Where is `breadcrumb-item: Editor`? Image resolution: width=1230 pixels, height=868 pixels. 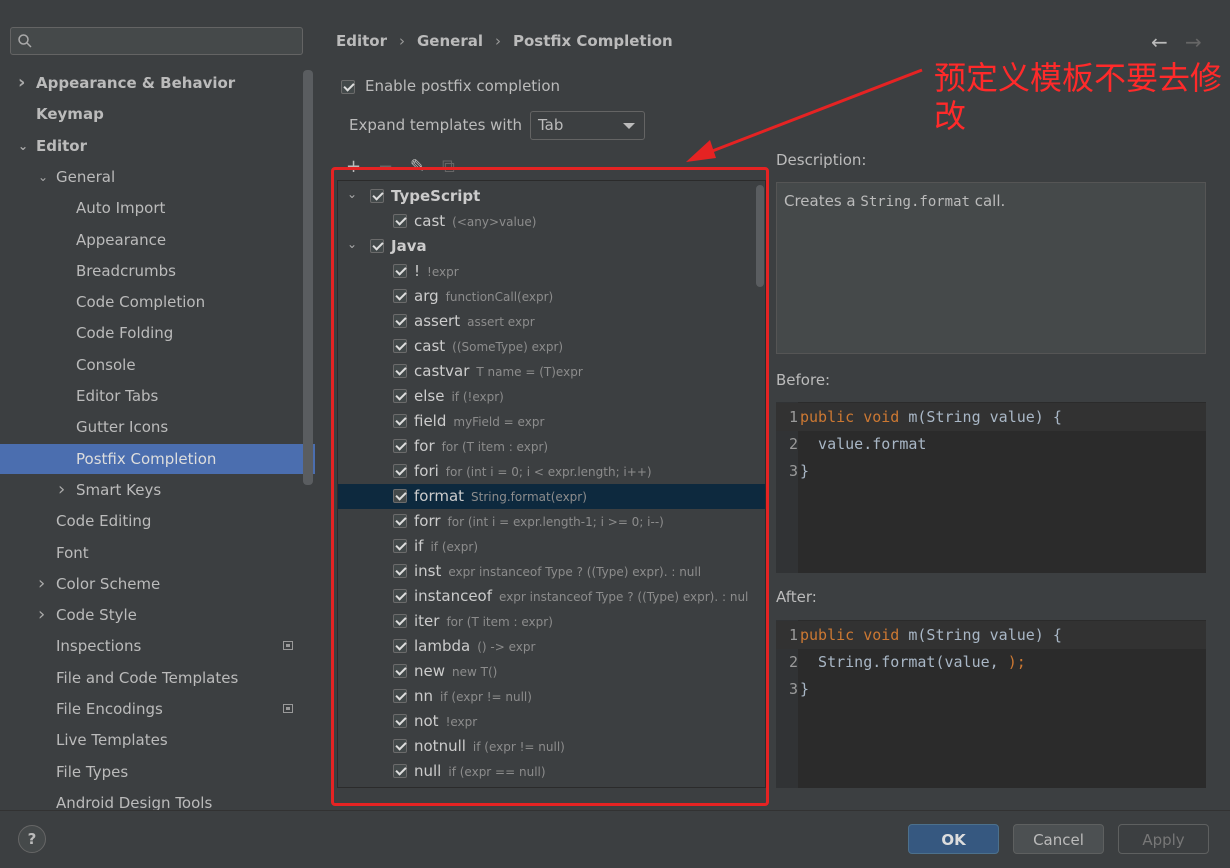 breadcrumb-item: Editor is located at coordinates (361, 41).